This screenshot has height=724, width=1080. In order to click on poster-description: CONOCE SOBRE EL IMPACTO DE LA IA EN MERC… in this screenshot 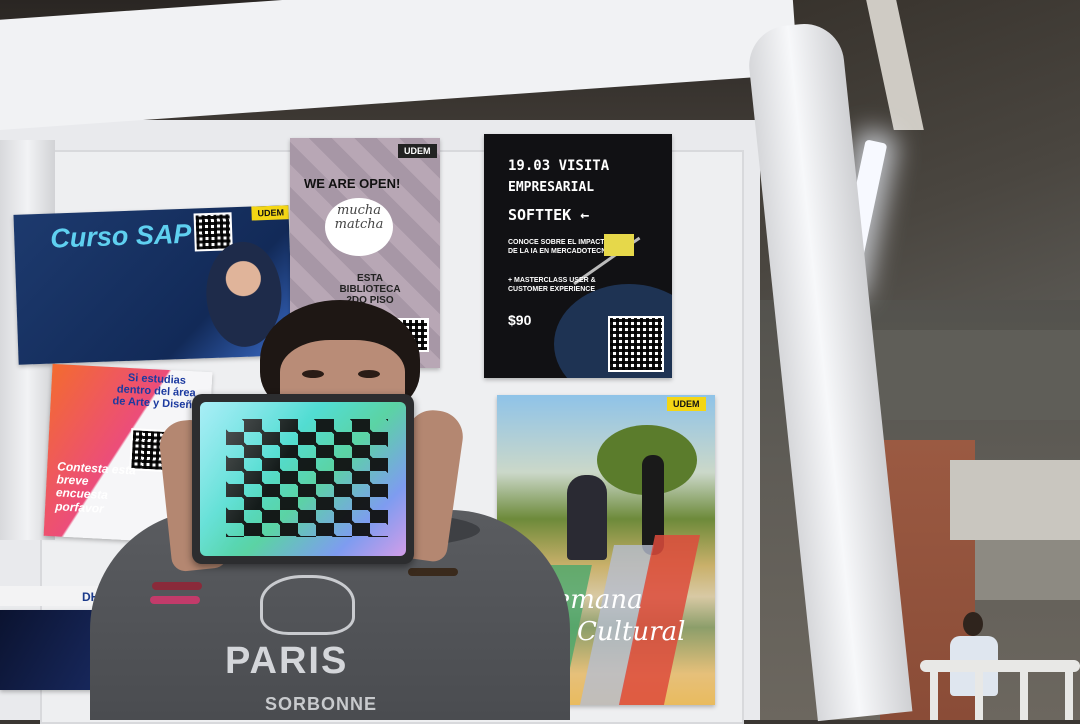, I will do `click(561, 247)`.